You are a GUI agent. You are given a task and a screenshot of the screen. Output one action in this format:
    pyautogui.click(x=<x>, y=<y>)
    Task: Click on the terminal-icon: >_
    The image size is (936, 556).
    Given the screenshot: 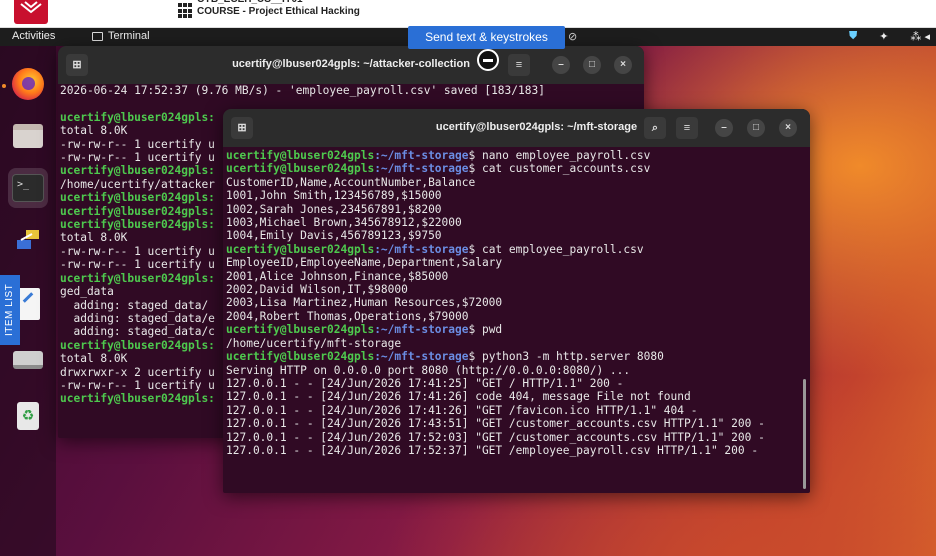 What is the action you would take?
    pyautogui.click(x=28, y=188)
    